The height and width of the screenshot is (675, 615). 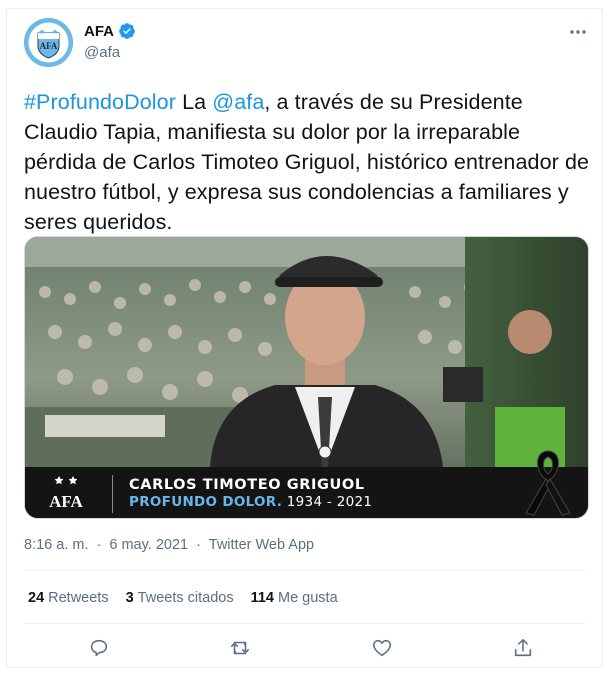 What do you see at coordinates (304, 649) in the screenshot?
I see `tweet-actions` at bounding box center [304, 649].